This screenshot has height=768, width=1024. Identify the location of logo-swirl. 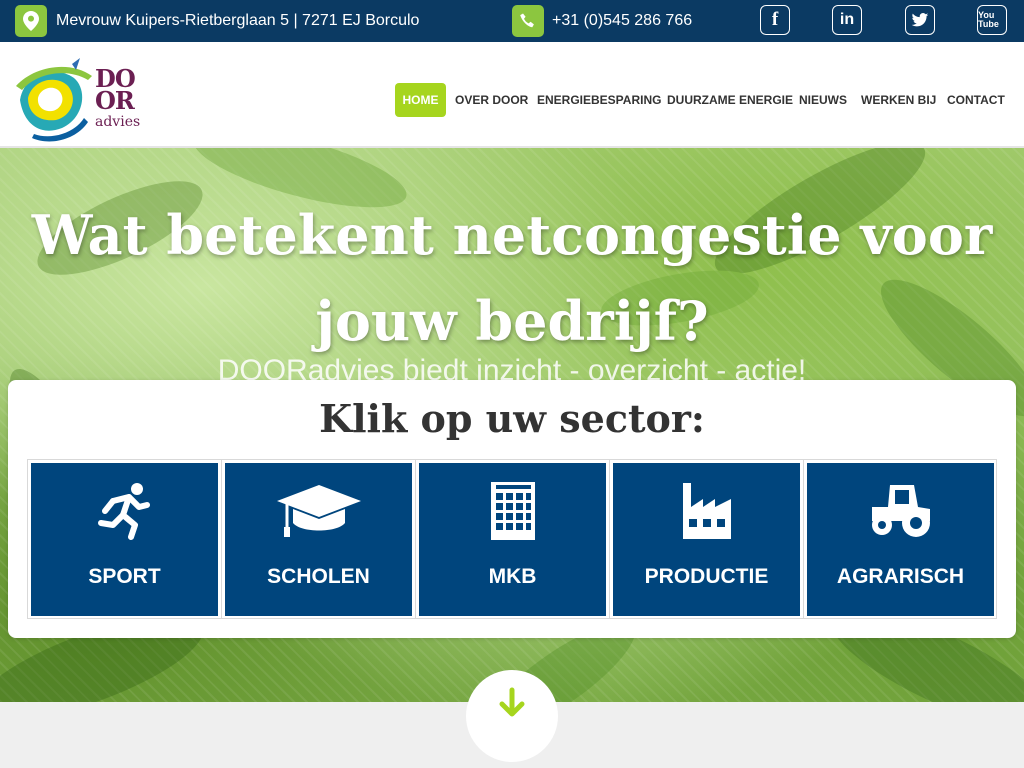
(54, 100).